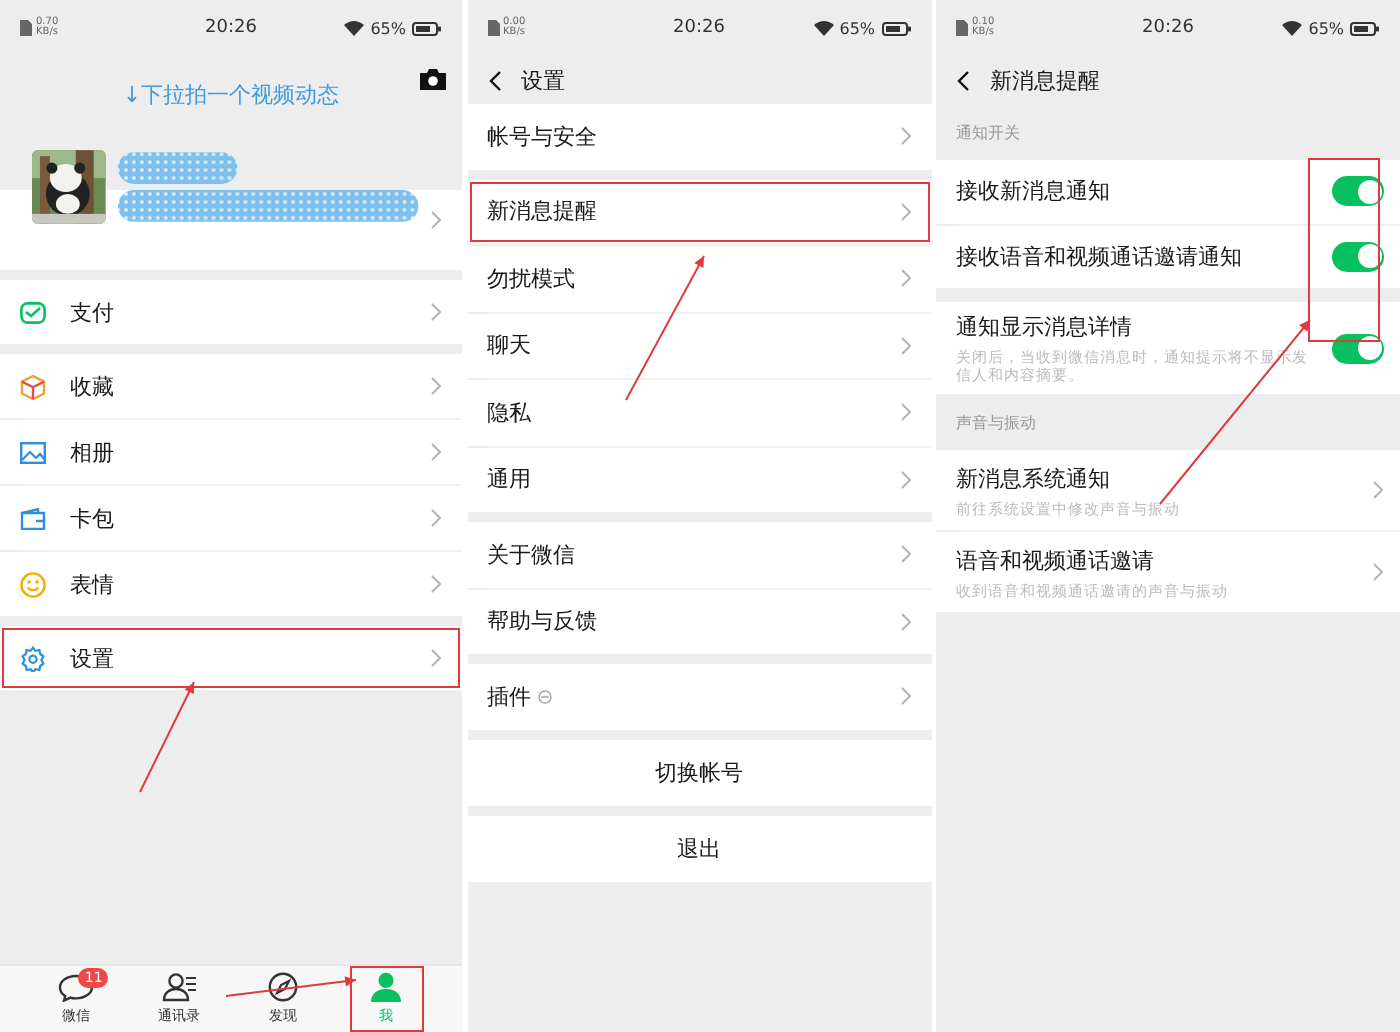 The height and width of the screenshot is (1032, 1400). I want to click on image-icon, so click(33, 452).